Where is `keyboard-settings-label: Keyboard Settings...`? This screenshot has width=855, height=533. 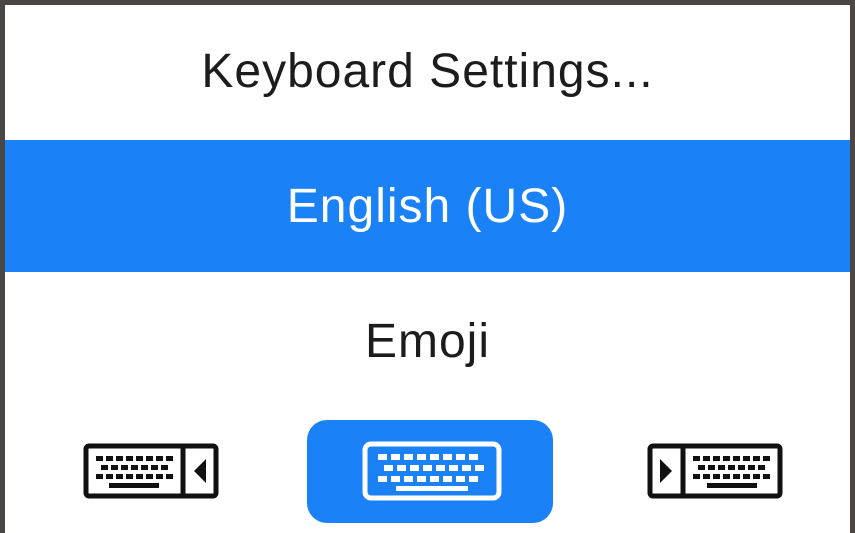
keyboard-settings-label: Keyboard Settings... is located at coordinates (427, 71).